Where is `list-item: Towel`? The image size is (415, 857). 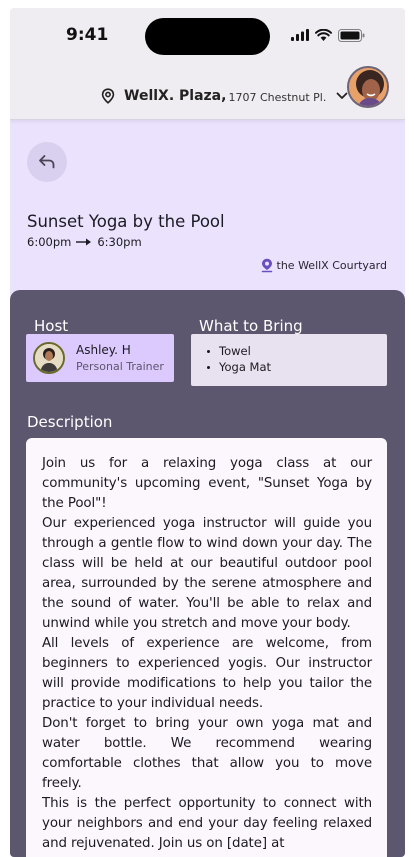 list-item: Towel is located at coordinates (297, 351).